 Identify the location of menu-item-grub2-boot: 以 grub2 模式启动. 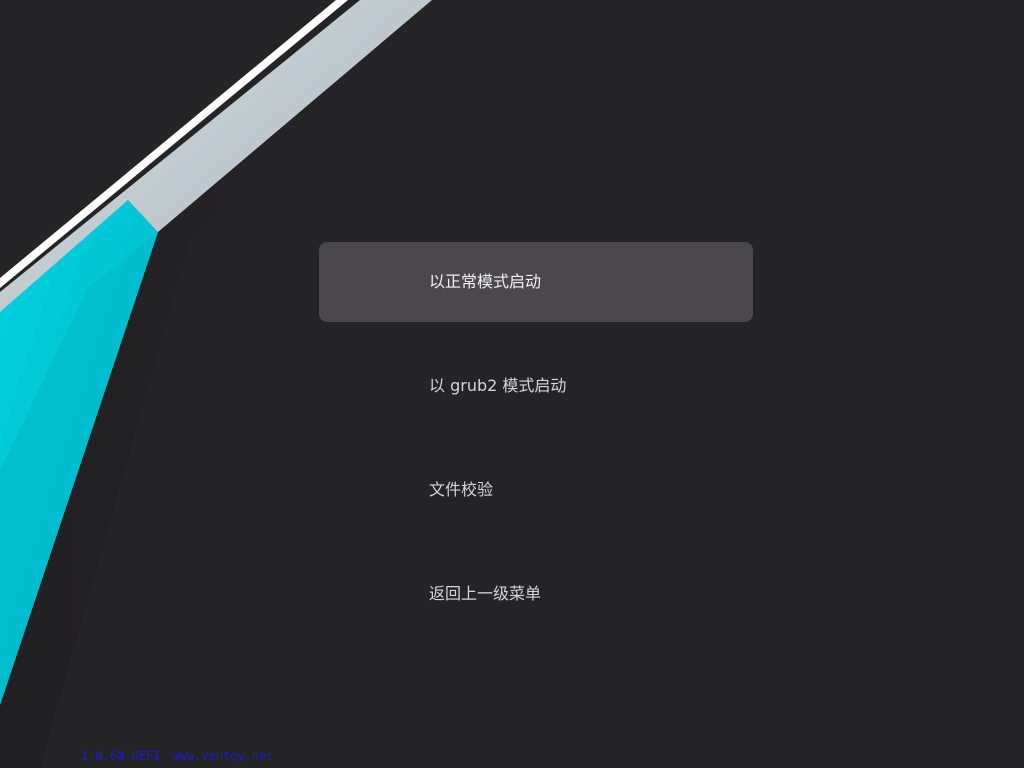
(536, 386).